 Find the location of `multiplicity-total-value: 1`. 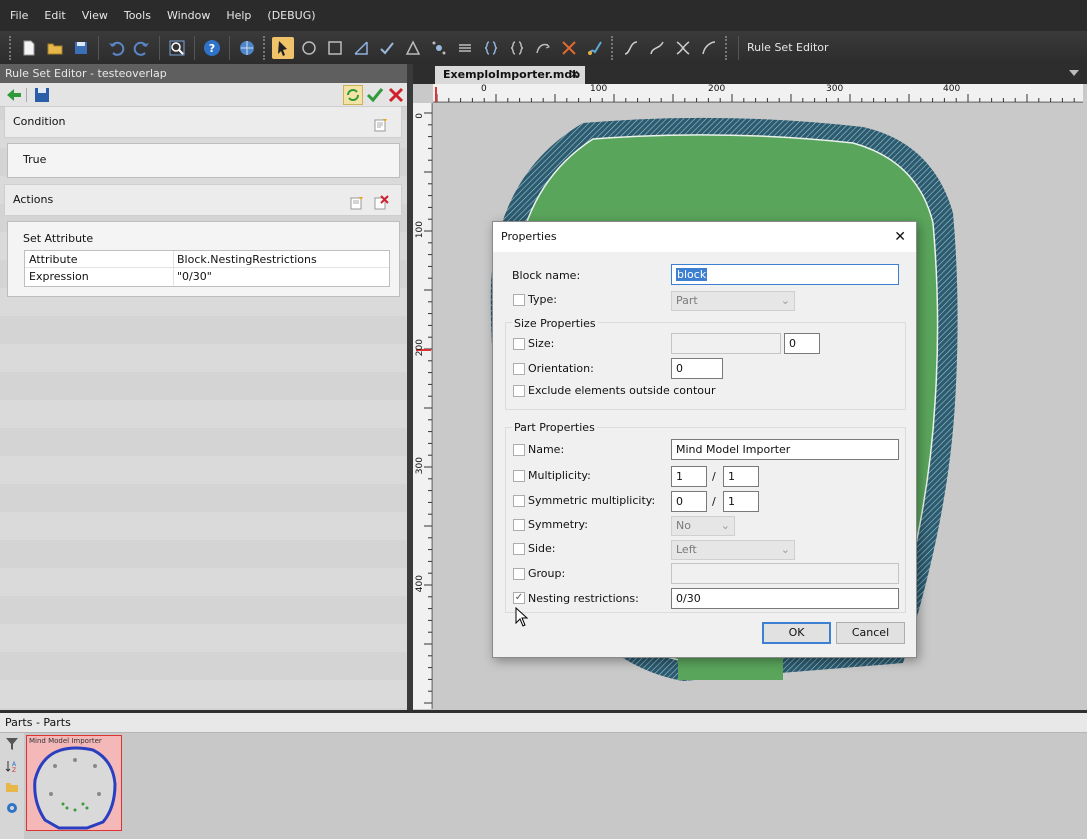

multiplicity-total-value: 1 is located at coordinates (731, 476).